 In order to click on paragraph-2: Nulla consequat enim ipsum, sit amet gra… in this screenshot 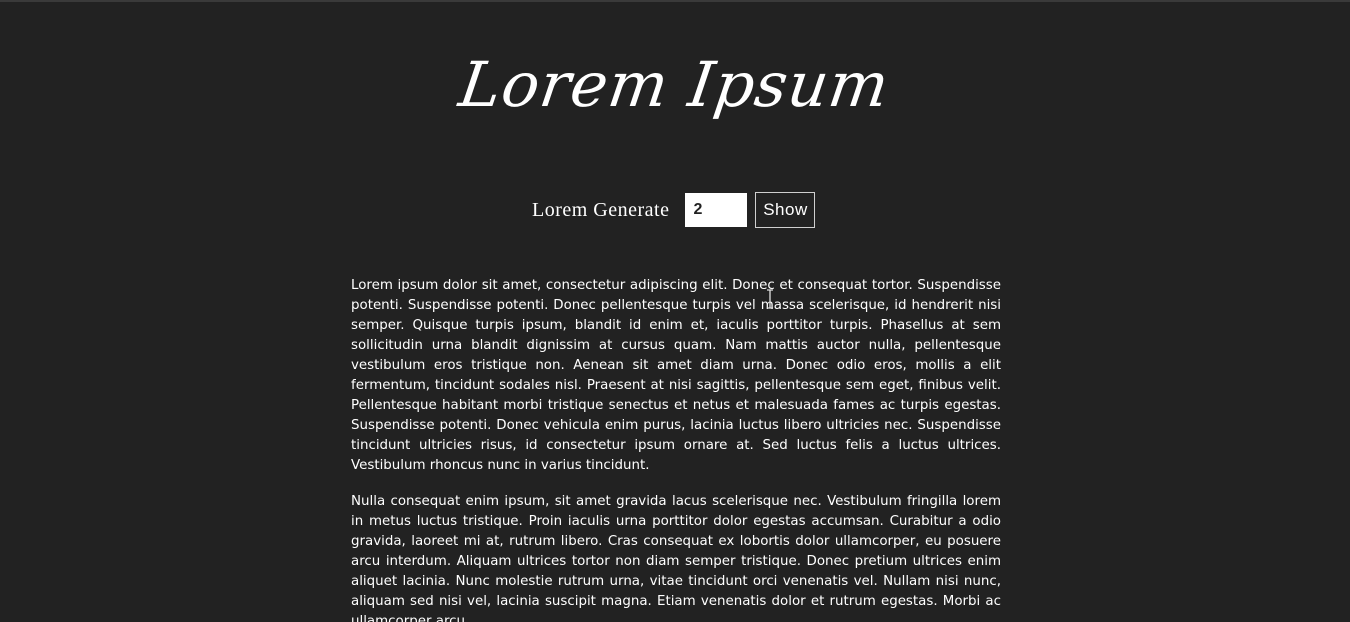, I will do `click(676, 558)`.